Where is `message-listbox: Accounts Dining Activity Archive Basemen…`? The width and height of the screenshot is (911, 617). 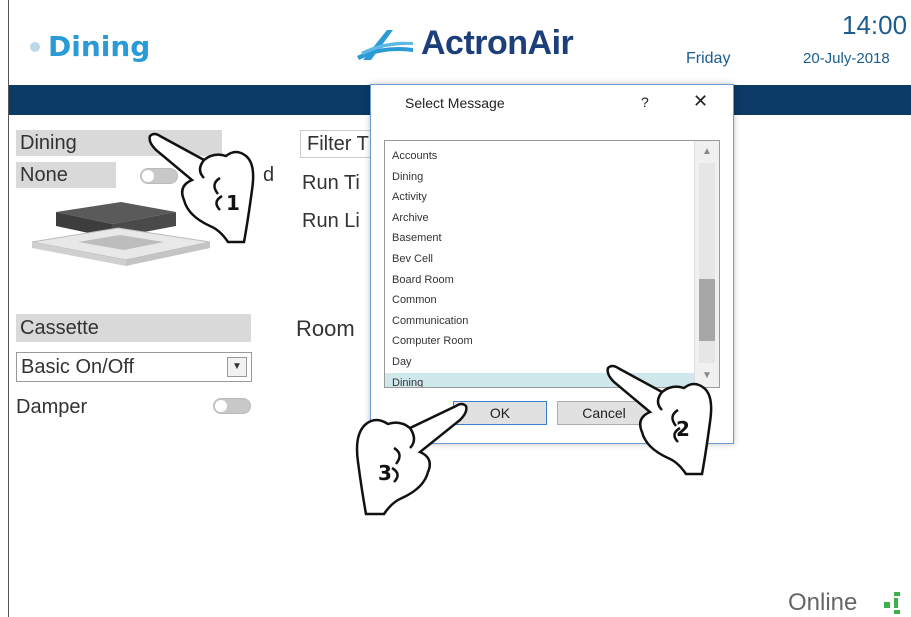 message-listbox: Accounts Dining Activity Archive Basemen… is located at coordinates (552, 264).